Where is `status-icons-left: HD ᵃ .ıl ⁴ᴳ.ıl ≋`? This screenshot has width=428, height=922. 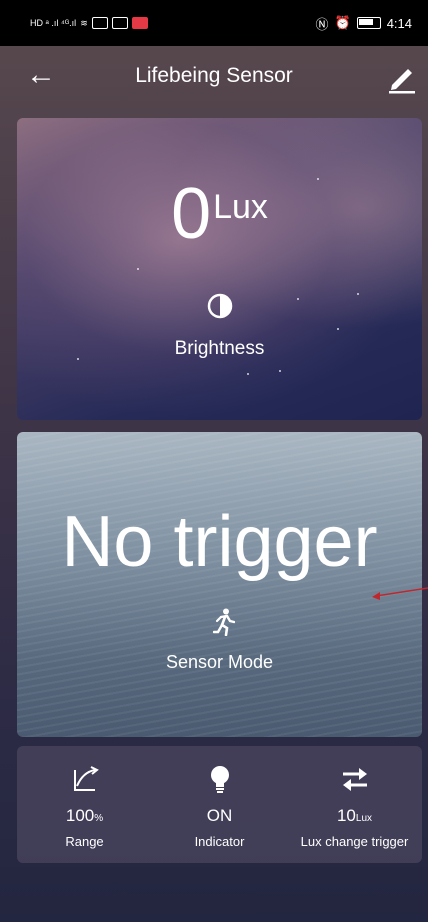
status-icons-left: HD ᵃ .ıl ⁴ᴳ.ıl ≋ is located at coordinates (89, 23).